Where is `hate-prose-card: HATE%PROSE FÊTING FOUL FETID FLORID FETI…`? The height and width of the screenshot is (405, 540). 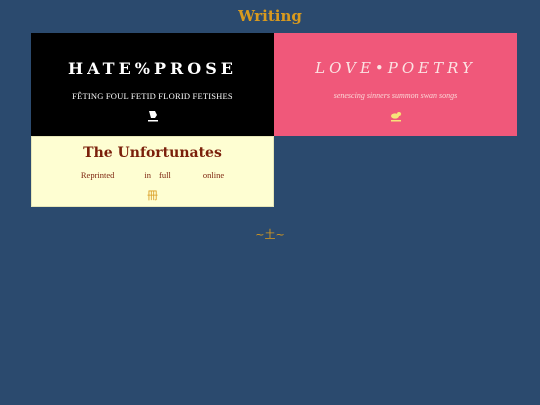 hate-prose-card: HATE%PROSE FÊTING FOUL FETID FLORID FETI… is located at coordinates (152, 84).